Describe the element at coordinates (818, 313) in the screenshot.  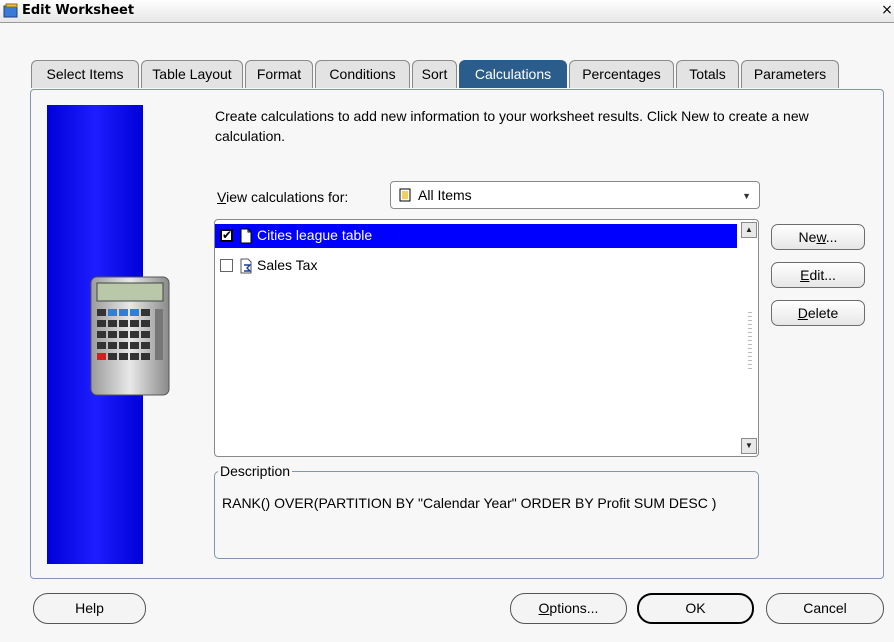
I see `delete-button: Delete` at that location.